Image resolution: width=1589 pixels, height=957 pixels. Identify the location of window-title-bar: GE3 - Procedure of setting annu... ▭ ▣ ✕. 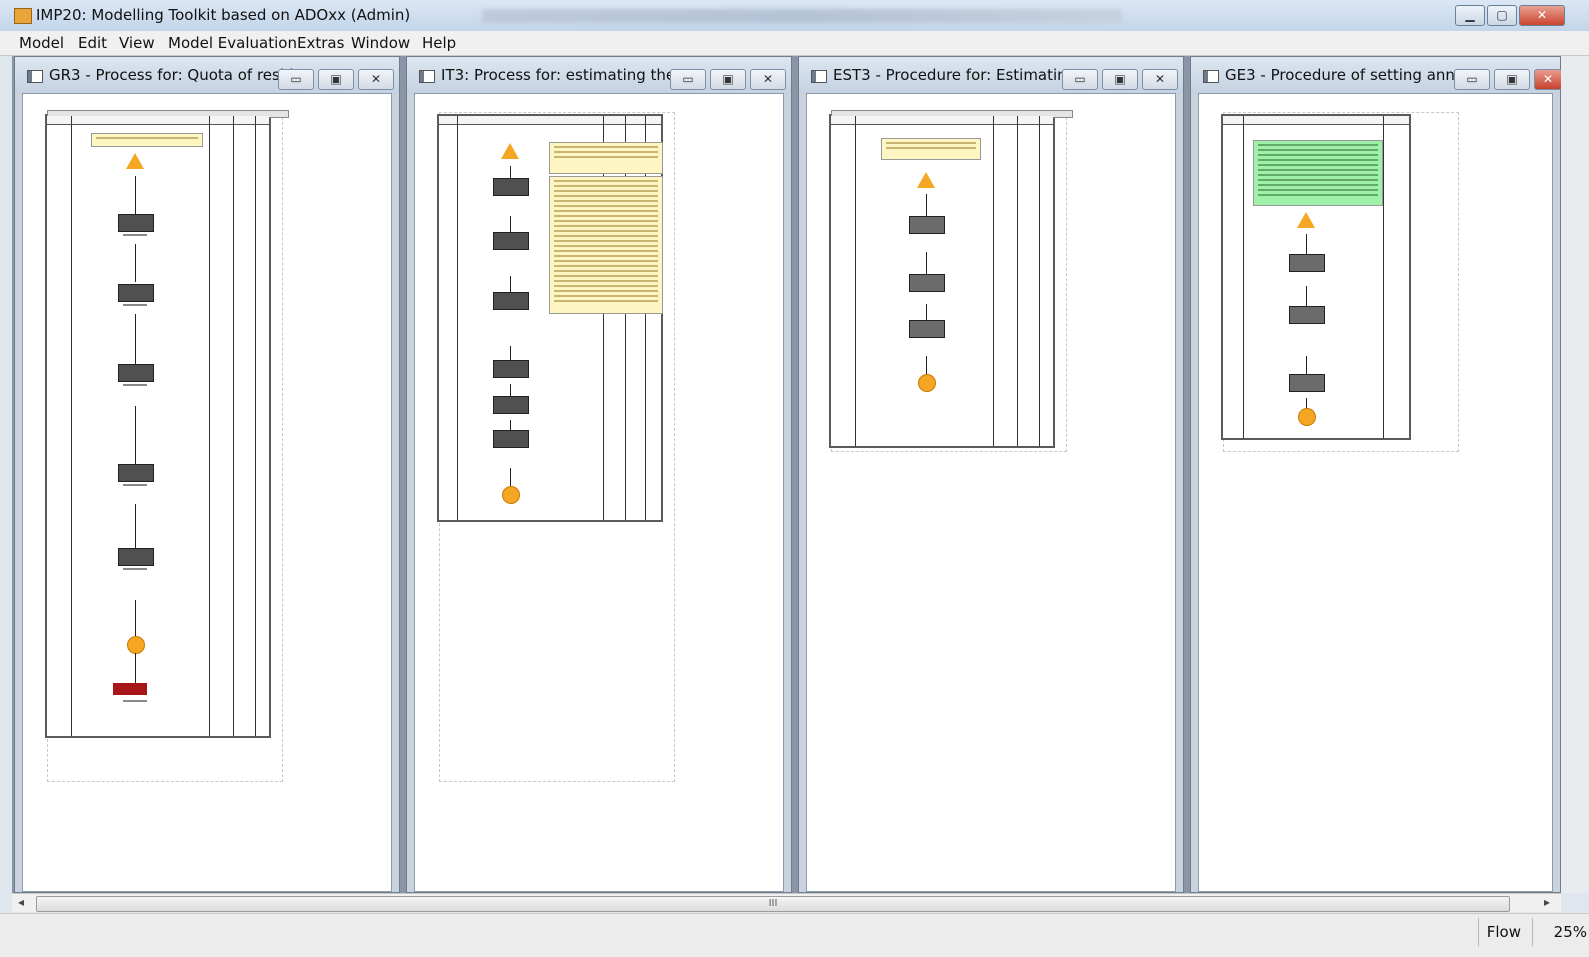
(1376, 75).